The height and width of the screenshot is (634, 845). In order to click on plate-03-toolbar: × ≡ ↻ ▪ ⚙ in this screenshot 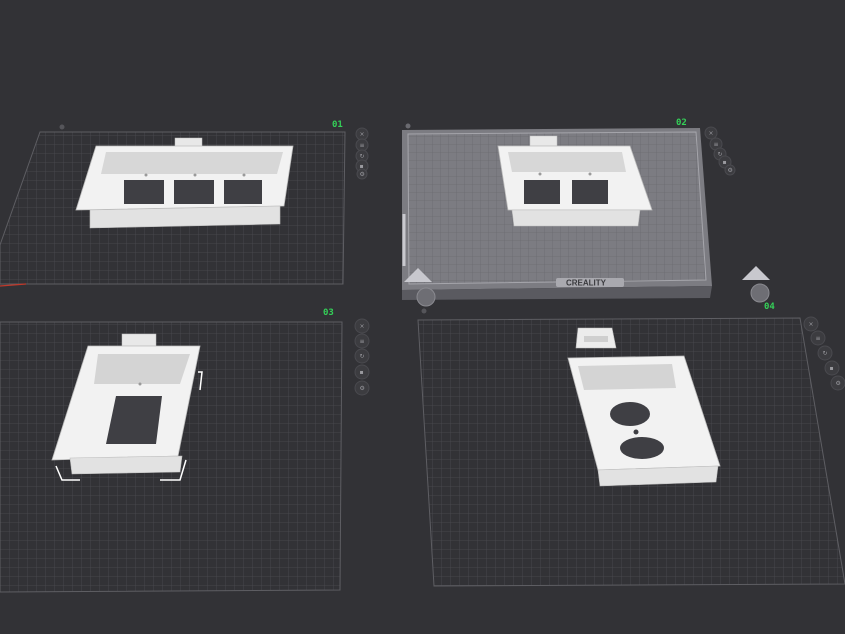, I will do `click(362, 357)`.